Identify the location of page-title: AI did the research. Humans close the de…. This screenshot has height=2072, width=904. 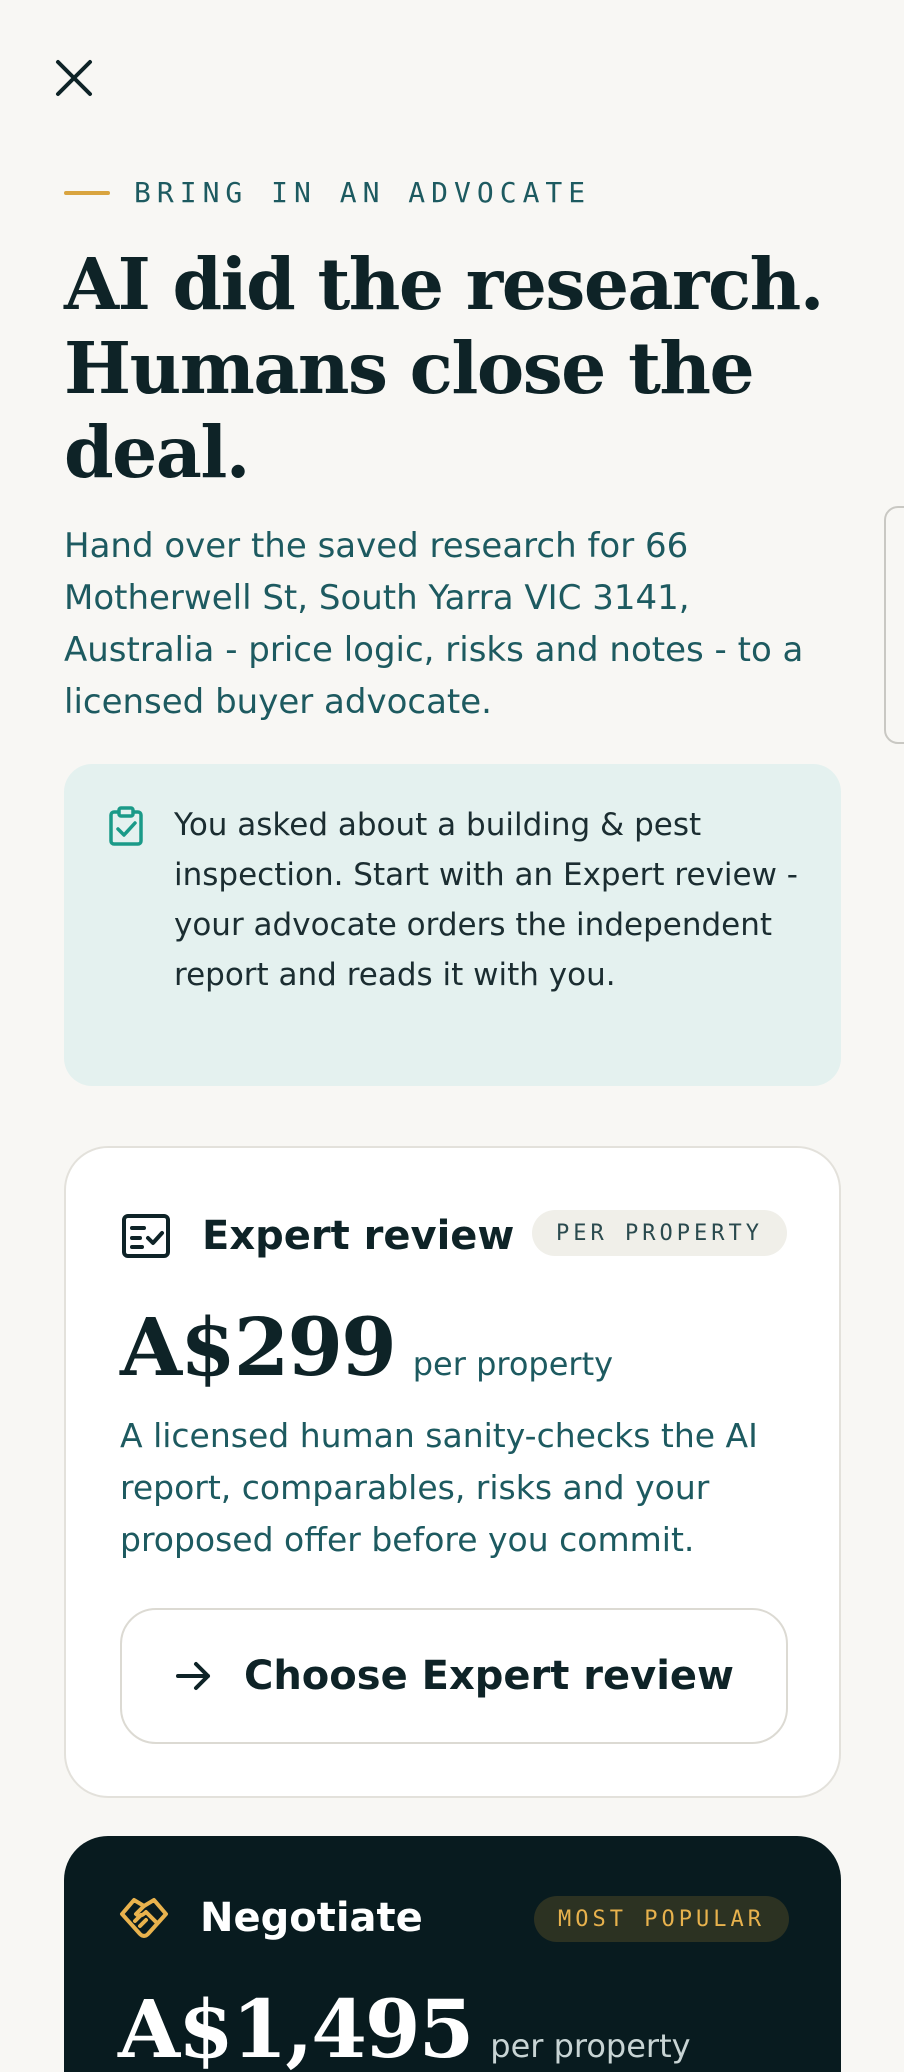
(444, 368).